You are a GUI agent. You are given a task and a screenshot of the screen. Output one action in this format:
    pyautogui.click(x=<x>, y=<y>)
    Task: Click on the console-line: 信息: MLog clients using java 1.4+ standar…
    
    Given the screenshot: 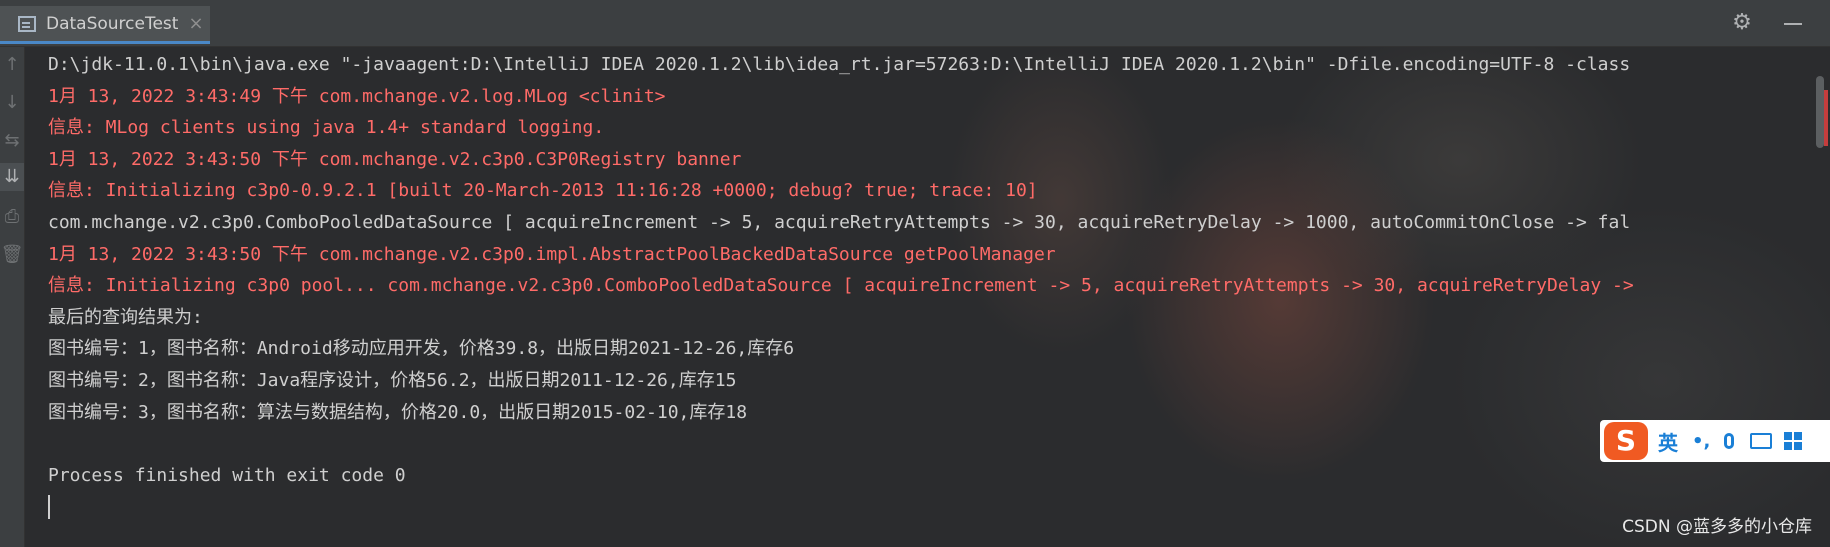 What is the action you would take?
    pyautogui.click(x=326, y=128)
    